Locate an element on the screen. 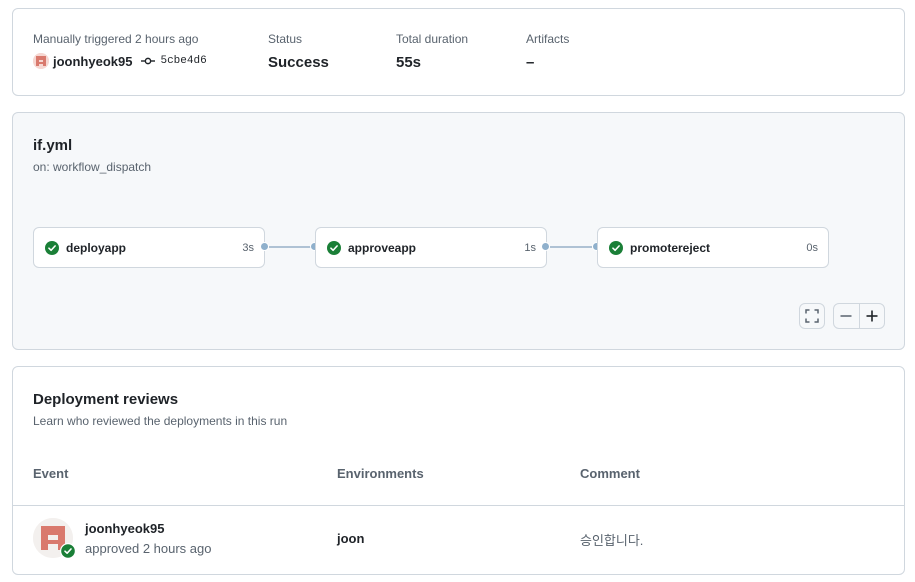 This screenshot has height=582, width=915. commit-sha-link: 5cbe4d6 is located at coordinates (183, 61).